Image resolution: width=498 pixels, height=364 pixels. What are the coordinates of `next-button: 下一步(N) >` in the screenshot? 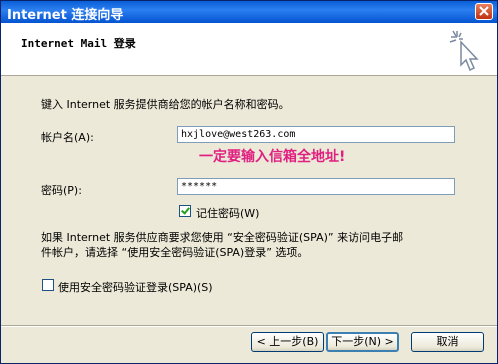 It's located at (362, 342).